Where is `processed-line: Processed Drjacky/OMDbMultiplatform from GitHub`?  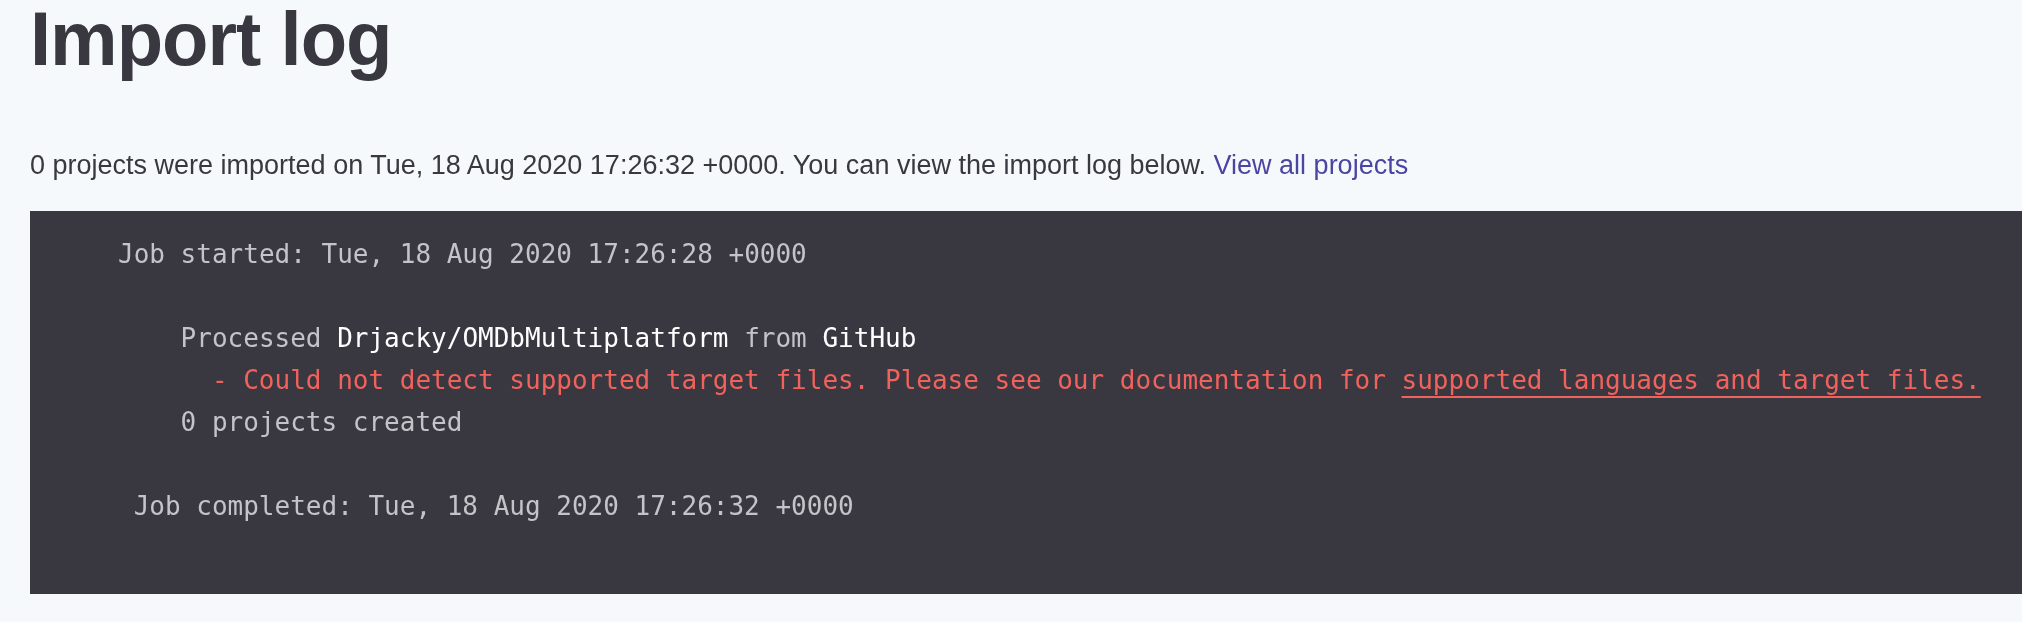
processed-line: Processed Drjacky/OMDbMultiplatform from GitHub is located at coordinates (548, 338).